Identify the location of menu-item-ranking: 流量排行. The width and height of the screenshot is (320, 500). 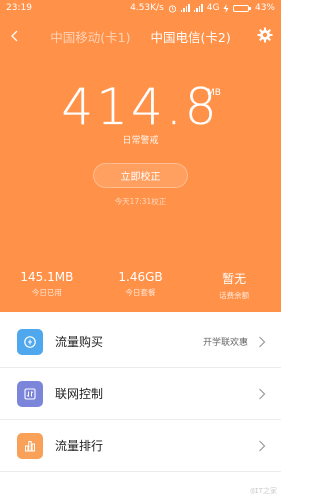
(140, 446).